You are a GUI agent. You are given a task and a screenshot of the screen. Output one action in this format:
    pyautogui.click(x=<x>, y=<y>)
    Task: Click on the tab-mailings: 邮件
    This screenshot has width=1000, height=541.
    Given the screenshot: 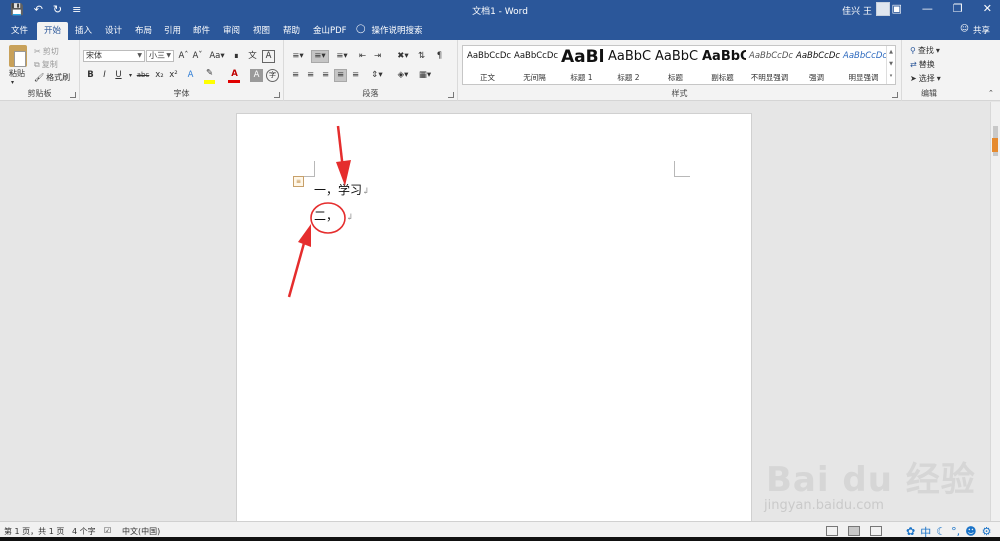 What is the action you would take?
    pyautogui.click(x=201, y=30)
    